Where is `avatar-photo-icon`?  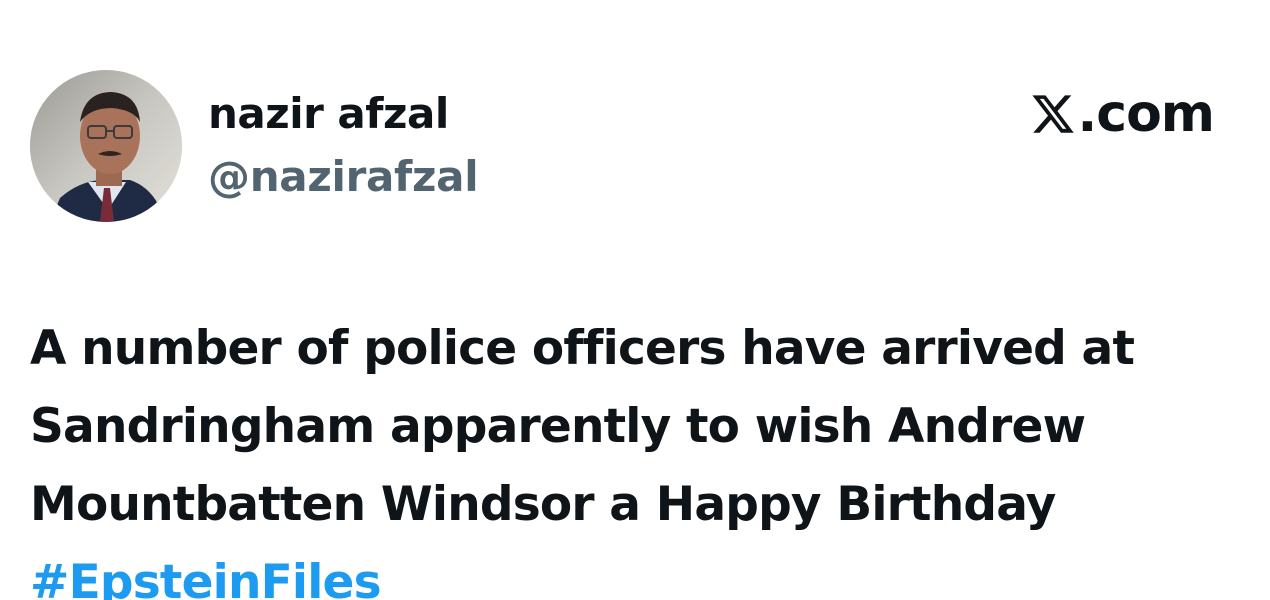 avatar-photo-icon is located at coordinates (106, 146).